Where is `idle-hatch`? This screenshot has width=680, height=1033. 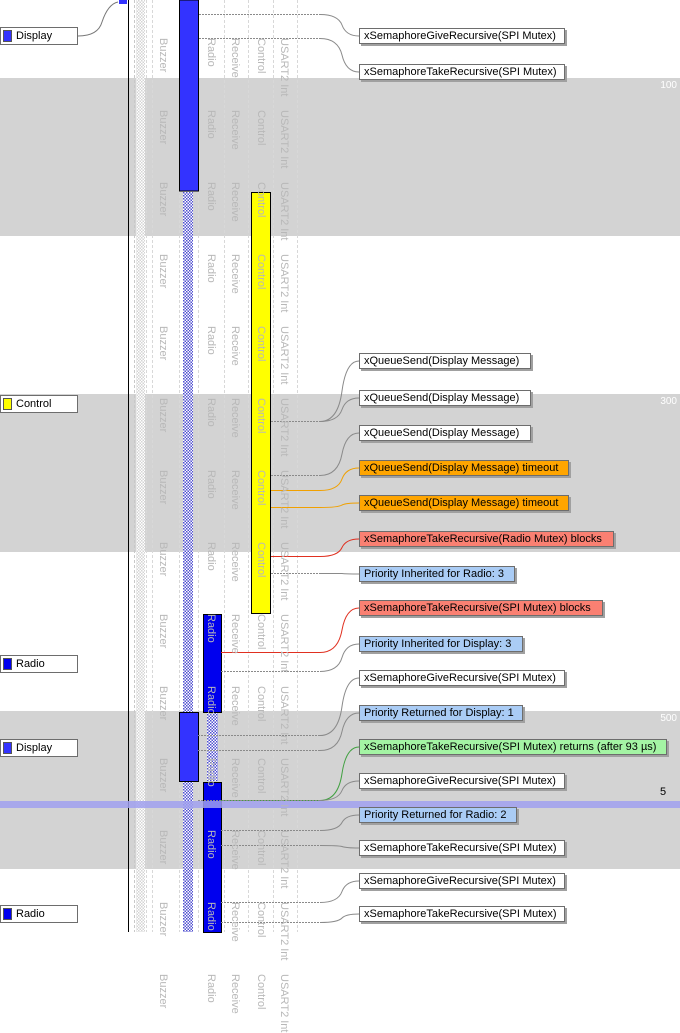 idle-hatch is located at coordinates (140, 466).